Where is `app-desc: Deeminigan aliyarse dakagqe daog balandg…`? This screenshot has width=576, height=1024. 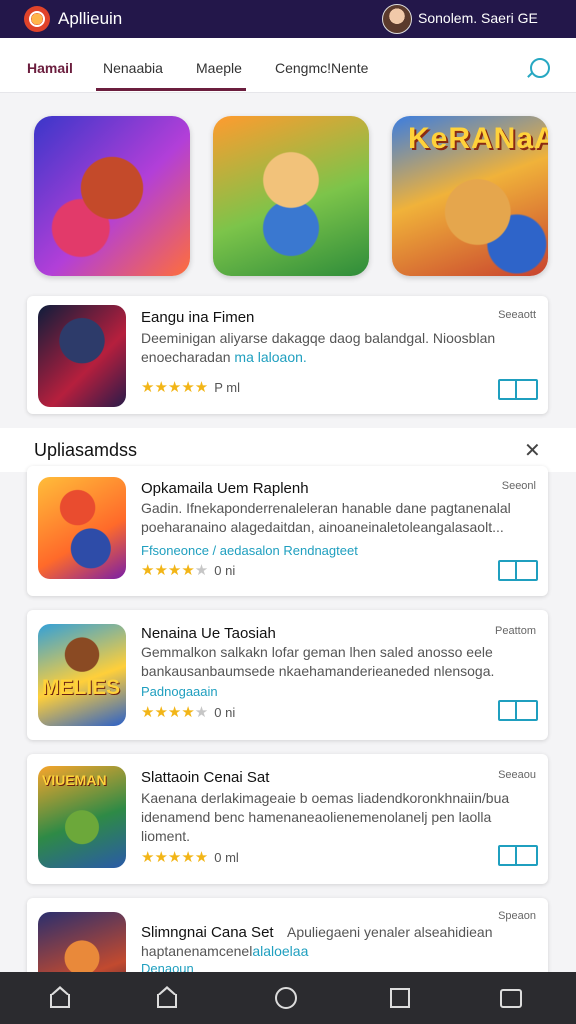 app-desc: Deeminigan aliyarse dakagqe daog balandg… is located at coordinates (318, 347).